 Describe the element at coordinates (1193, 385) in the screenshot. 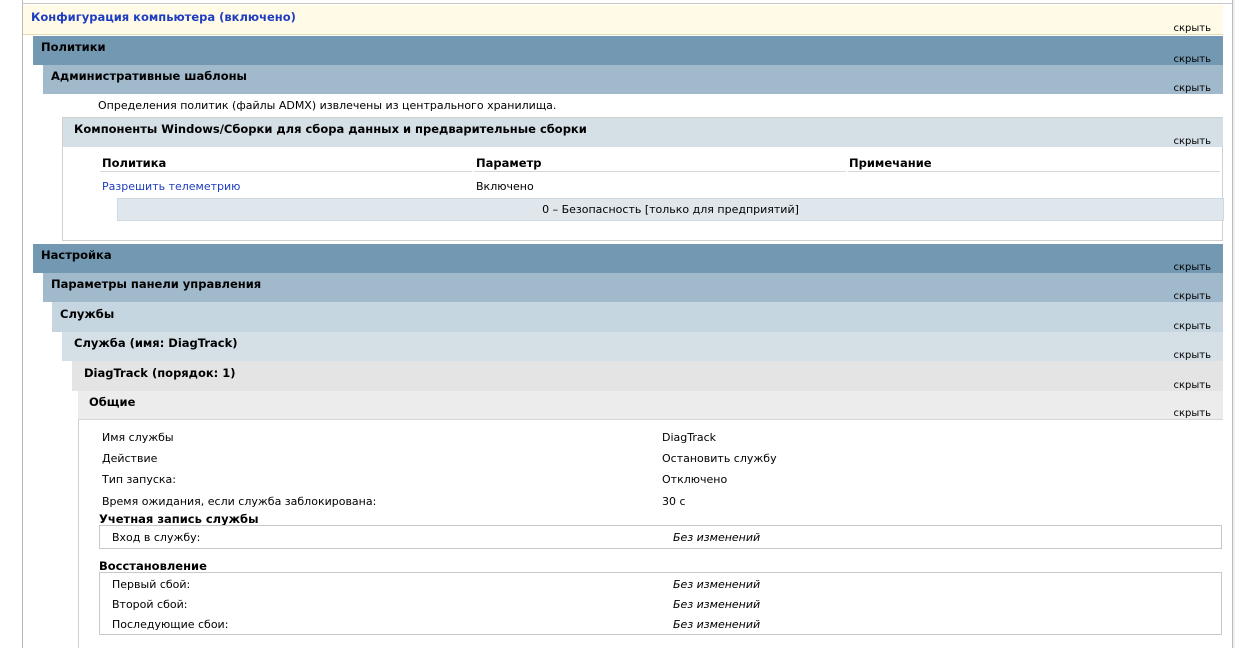

I see `hide-link-diagtrack: скрыть` at that location.